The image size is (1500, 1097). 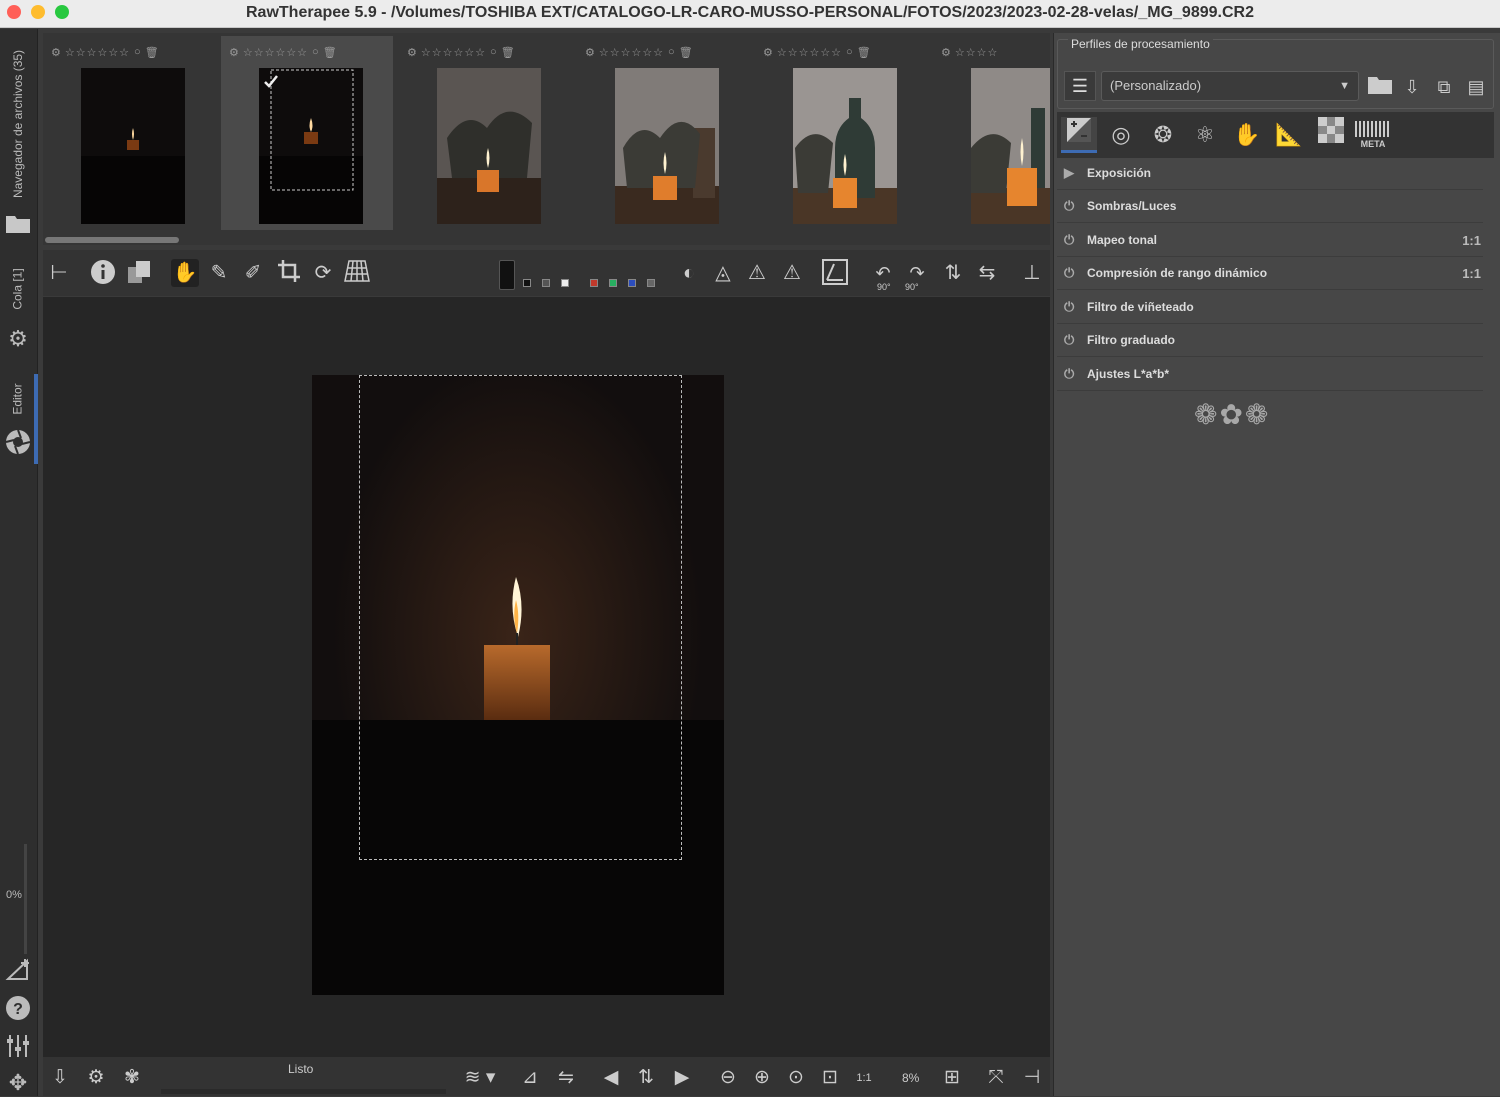 I want to click on straighten-icon: ⟳, so click(x=323, y=273).